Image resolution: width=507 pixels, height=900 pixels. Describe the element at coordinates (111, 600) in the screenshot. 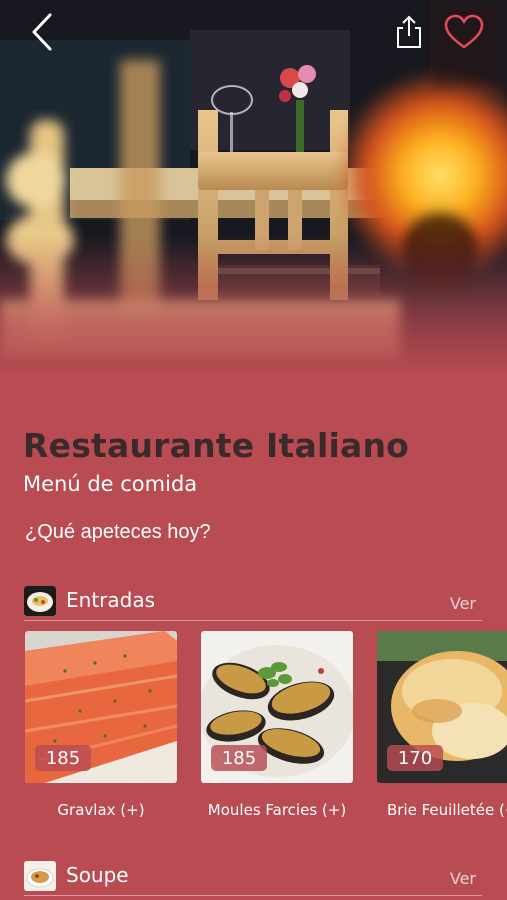

I see `section-title-entradas: Entradas` at that location.